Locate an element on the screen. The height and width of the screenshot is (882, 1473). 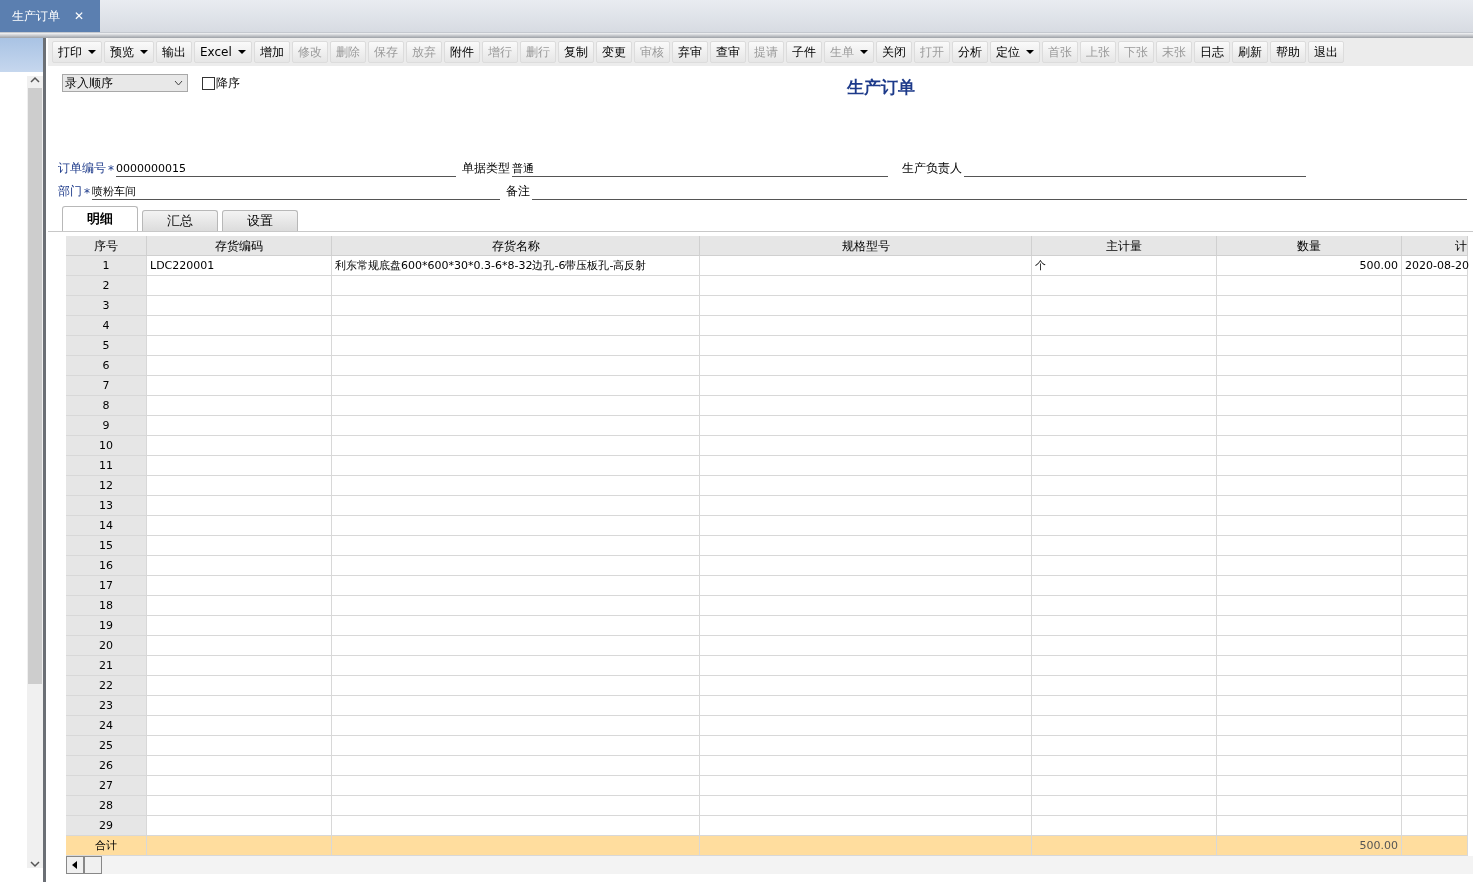
toolbar-button: 分析 is located at coordinates (969, 52).